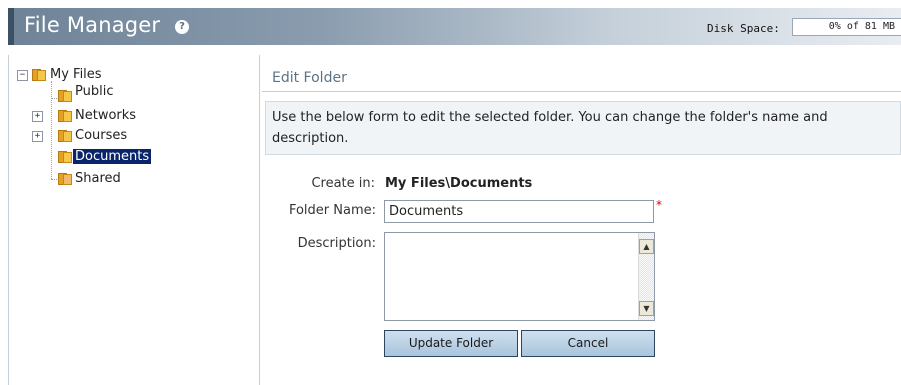 Image resolution: width=901 pixels, height=385 pixels. Describe the element at coordinates (22, 75) in the screenshot. I see `collapse-icon: −` at that location.